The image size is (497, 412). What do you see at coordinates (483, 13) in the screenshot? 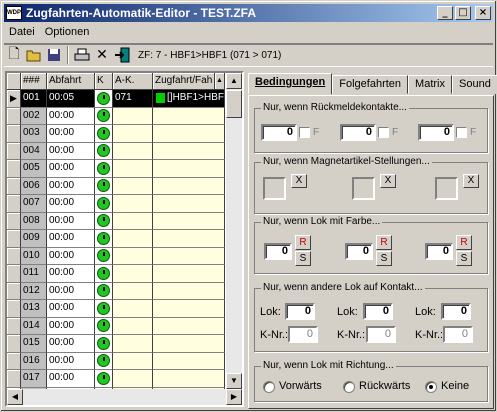
I see `close-button: ×` at bounding box center [483, 13].